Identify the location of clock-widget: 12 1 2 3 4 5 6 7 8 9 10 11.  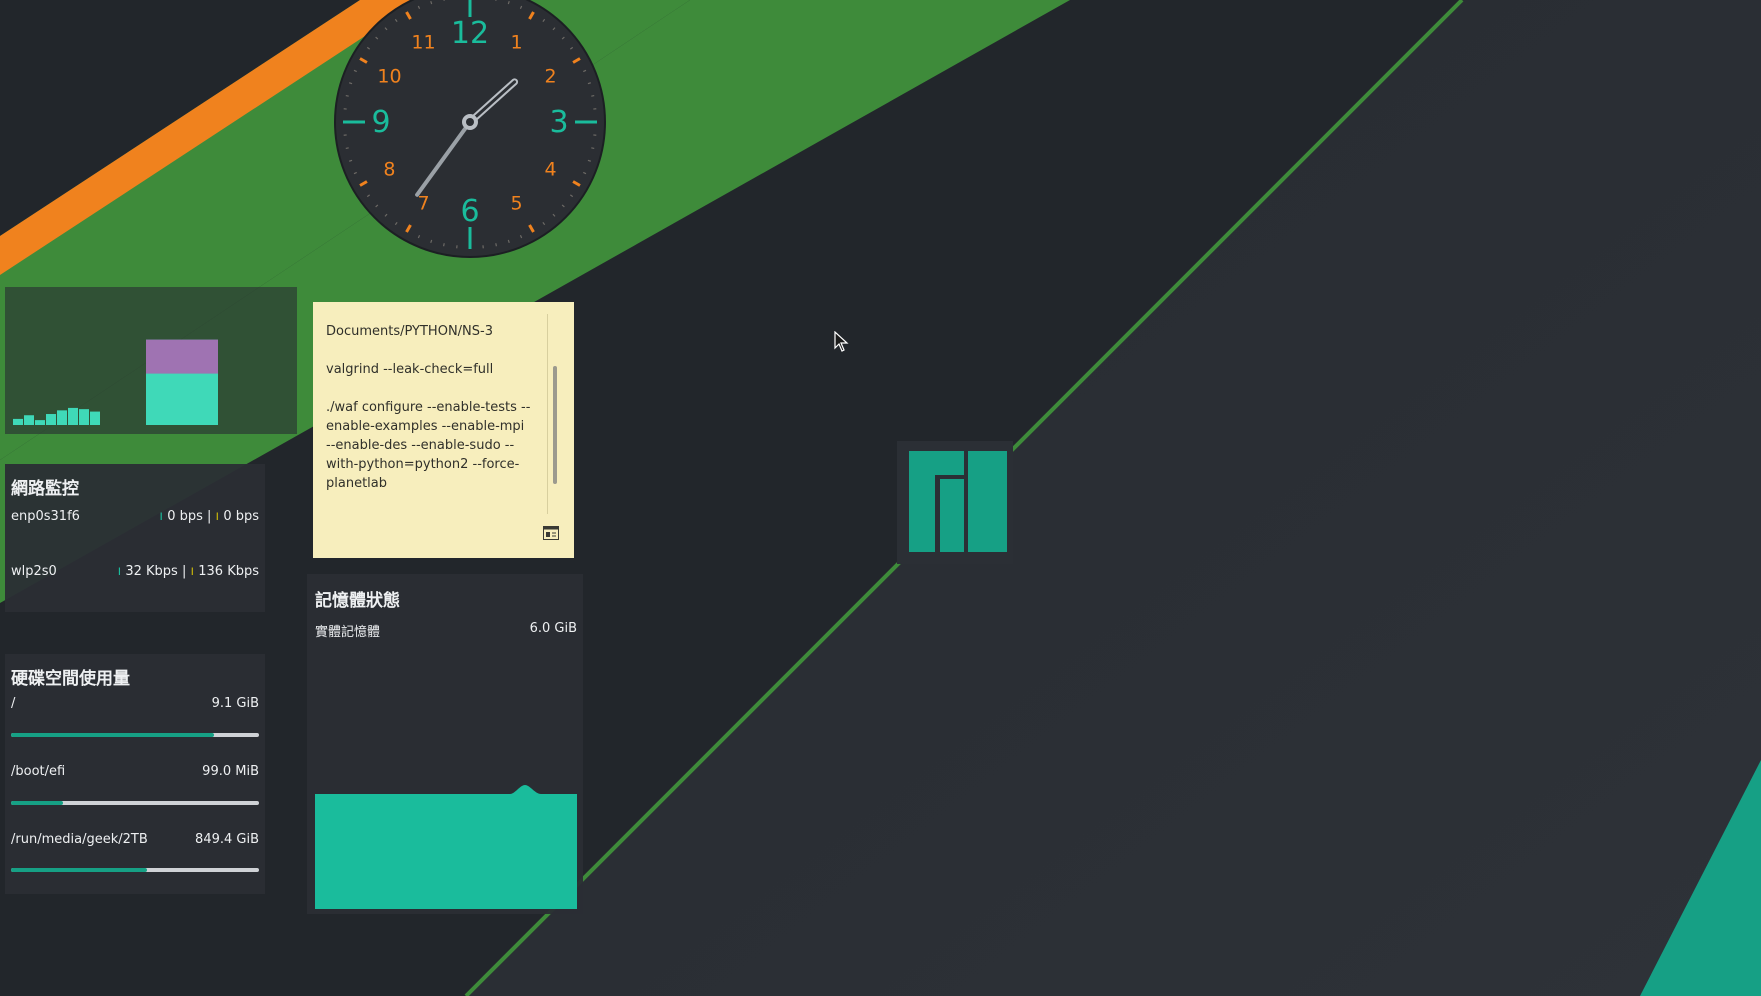
(470, 129).